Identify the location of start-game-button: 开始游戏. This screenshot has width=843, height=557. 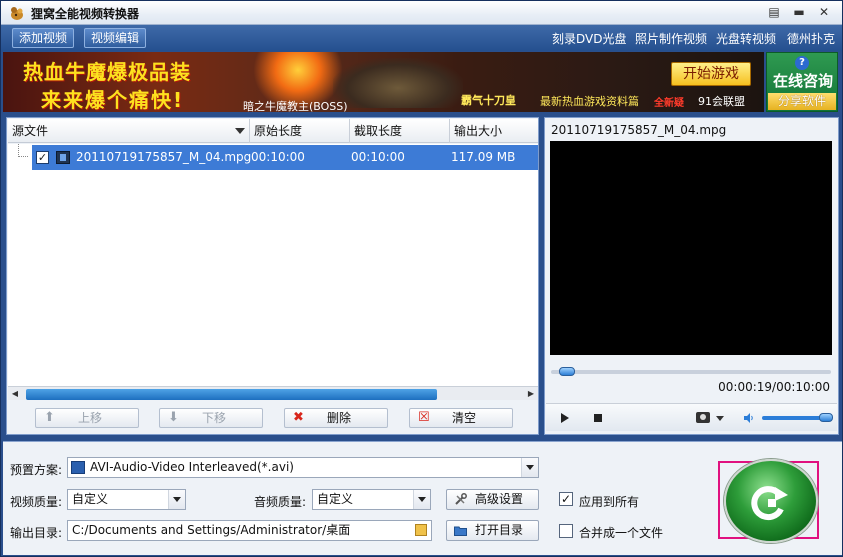
(711, 74).